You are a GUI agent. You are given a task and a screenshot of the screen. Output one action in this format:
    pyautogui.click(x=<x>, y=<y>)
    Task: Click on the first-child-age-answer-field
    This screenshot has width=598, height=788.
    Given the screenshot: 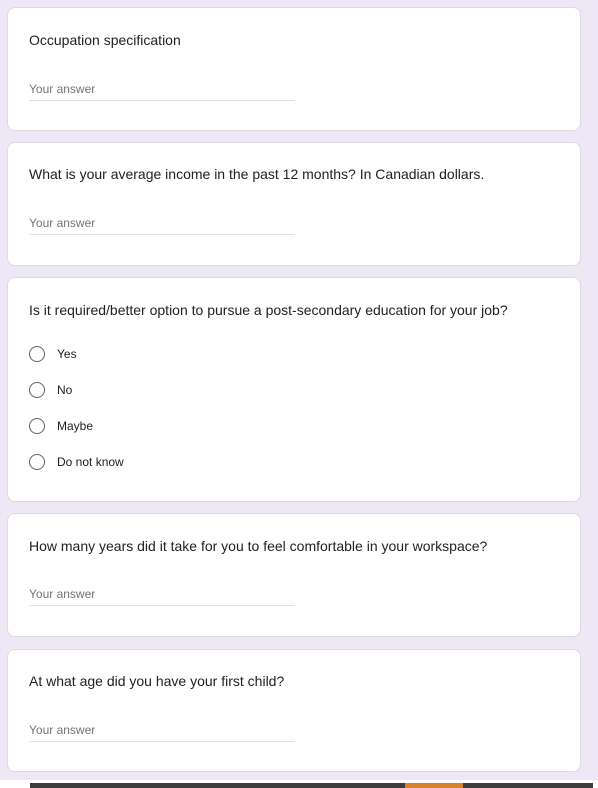 What is the action you would take?
    pyautogui.click(x=162, y=730)
    